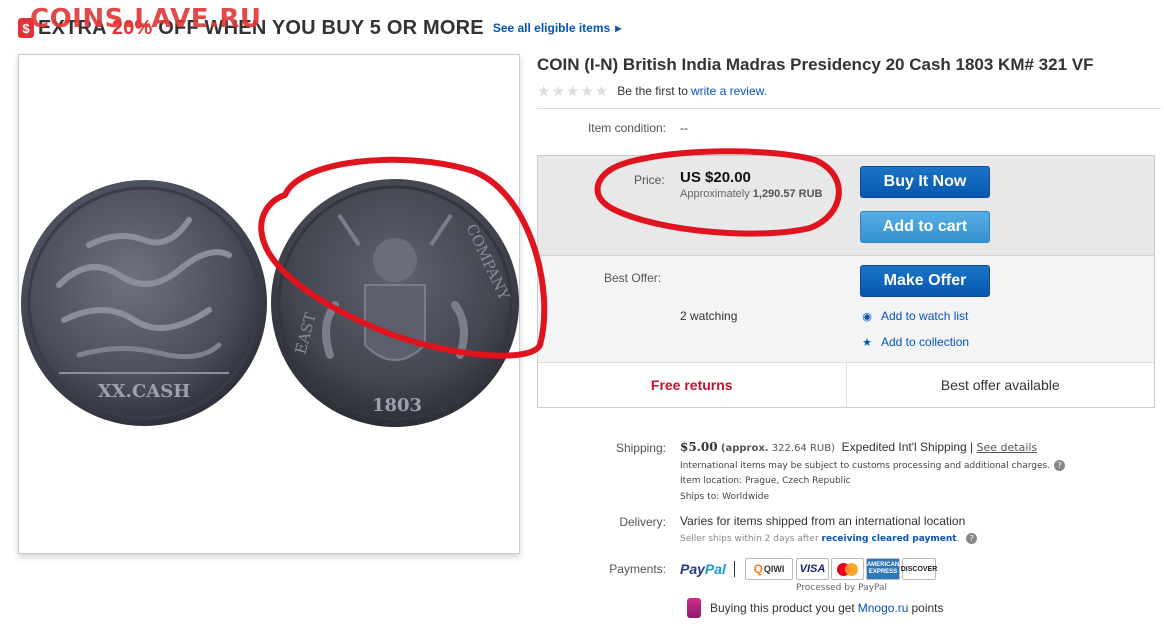  What do you see at coordinates (637, 569) in the screenshot?
I see `payments-label: Payments:` at bounding box center [637, 569].